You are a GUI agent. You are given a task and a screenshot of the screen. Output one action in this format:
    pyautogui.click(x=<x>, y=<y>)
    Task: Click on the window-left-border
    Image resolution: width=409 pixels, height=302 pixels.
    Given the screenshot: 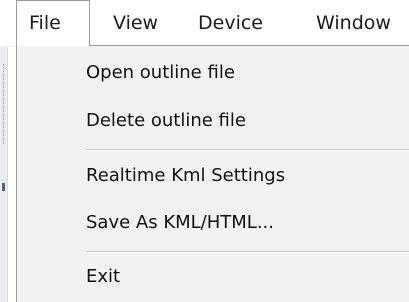 What is the action you would take?
    pyautogui.click(x=4, y=174)
    